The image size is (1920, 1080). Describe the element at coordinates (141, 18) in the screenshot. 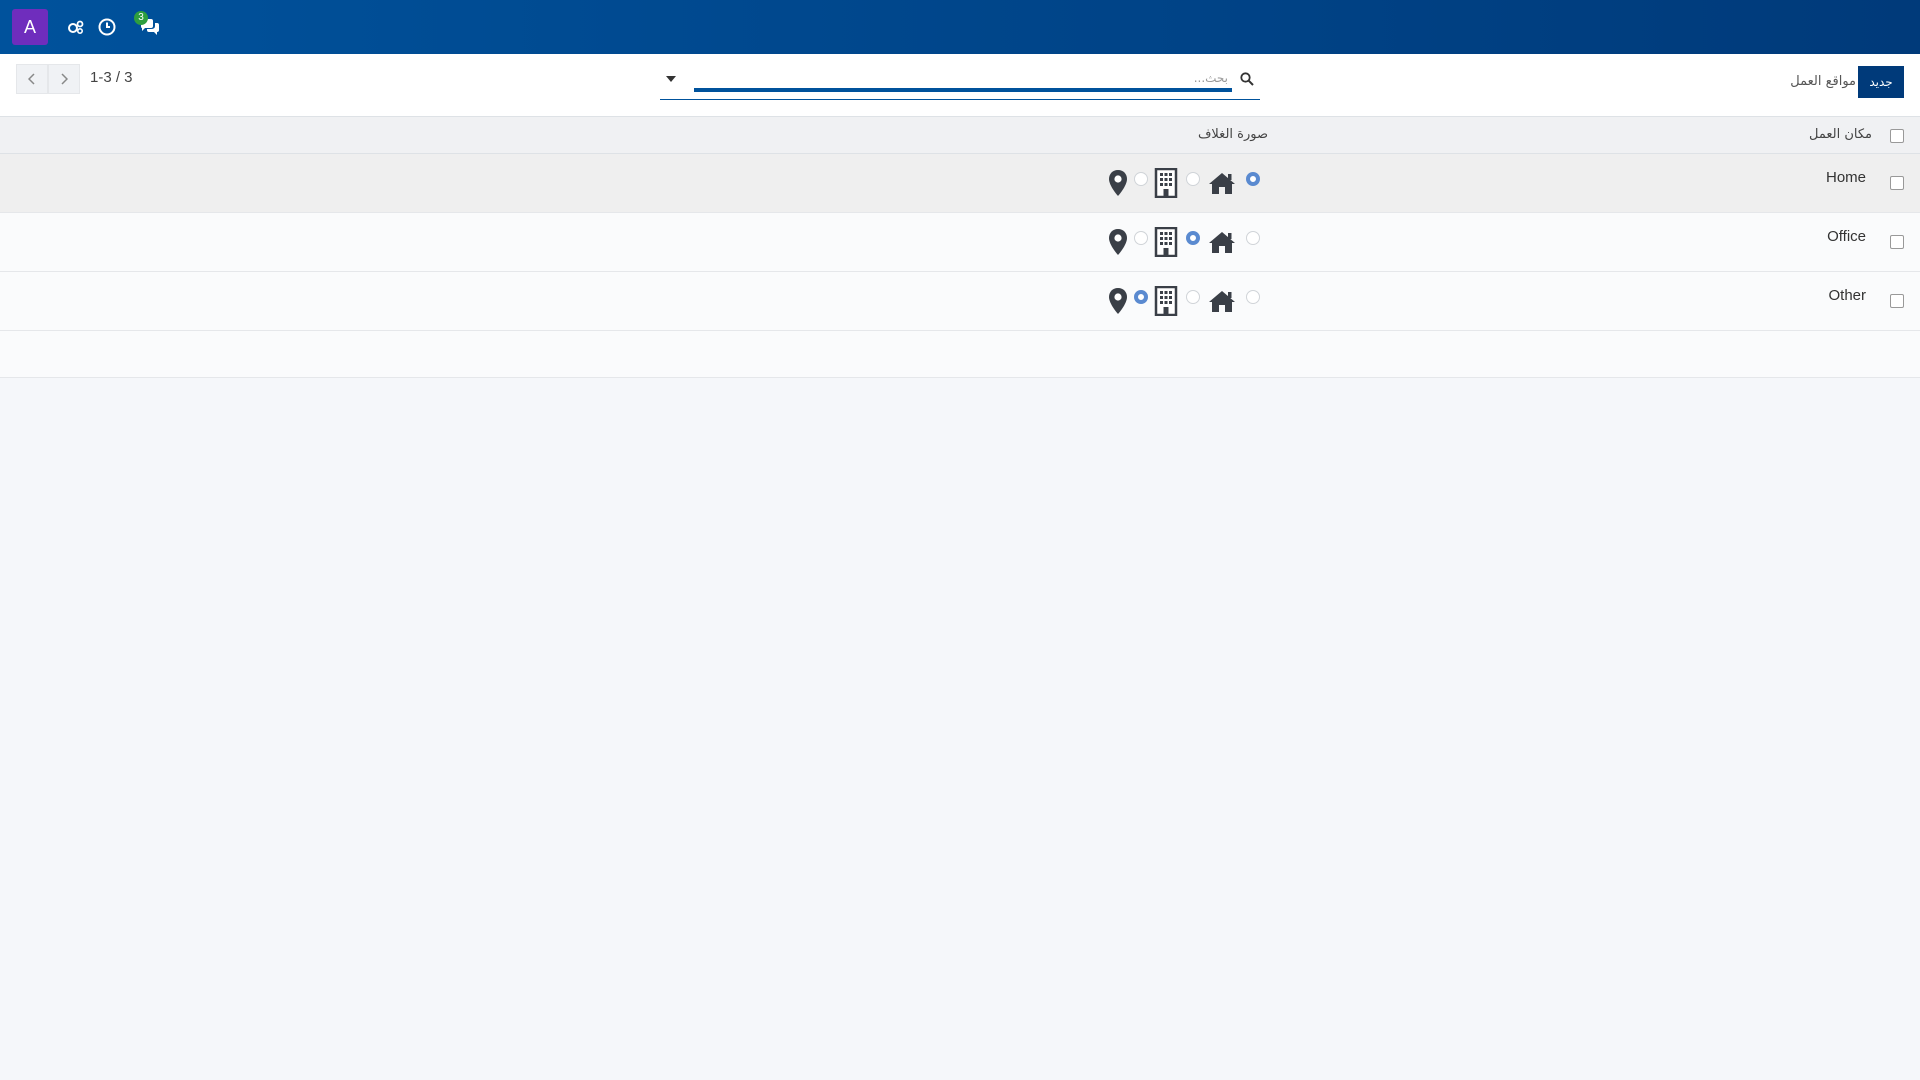

I see `chat-badge: 3` at that location.